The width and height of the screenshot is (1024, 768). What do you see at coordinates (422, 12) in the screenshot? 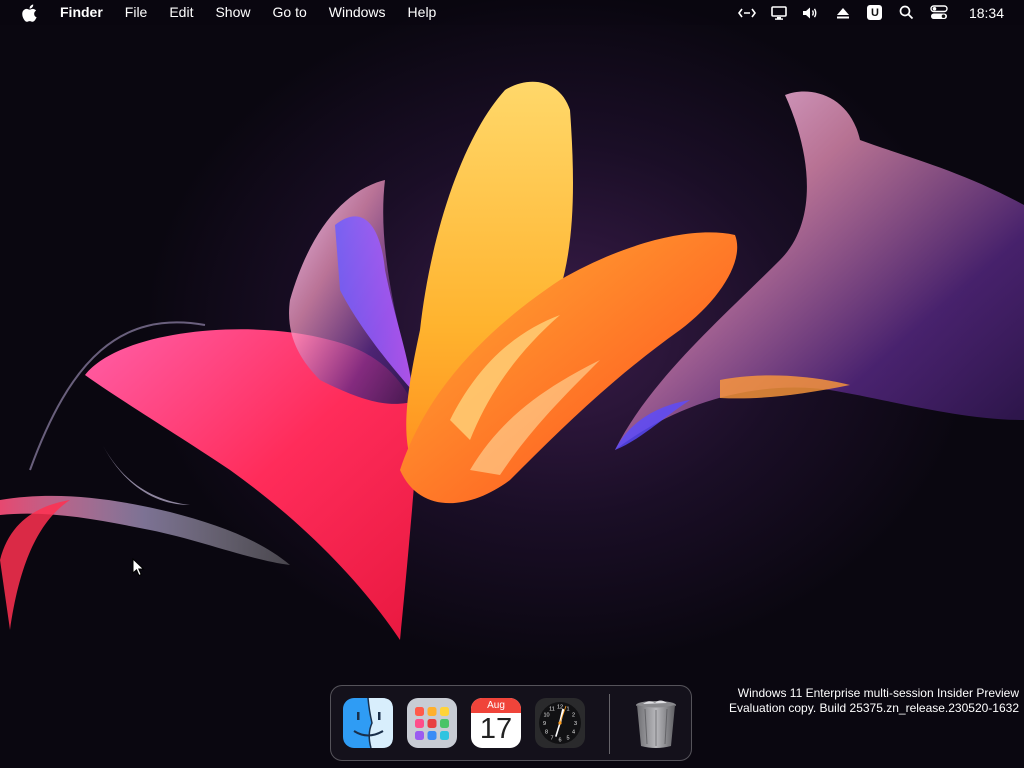
I see `menu-help: Help` at bounding box center [422, 12].